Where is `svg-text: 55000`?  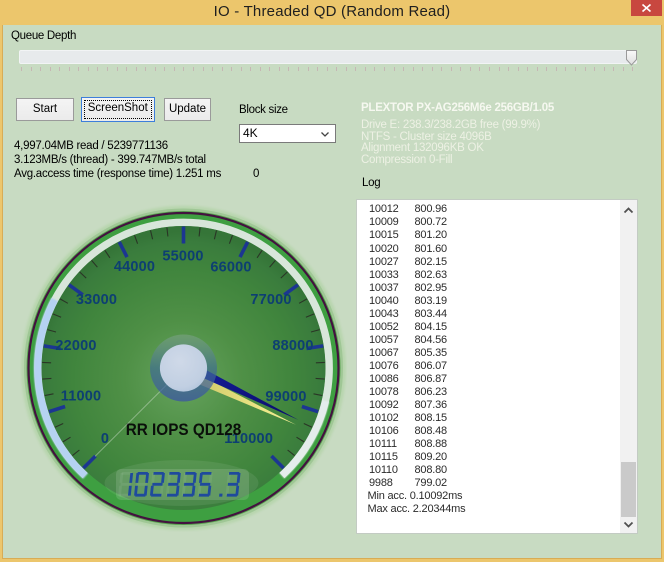 svg-text: 55000 is located at coordinates (182, 257).